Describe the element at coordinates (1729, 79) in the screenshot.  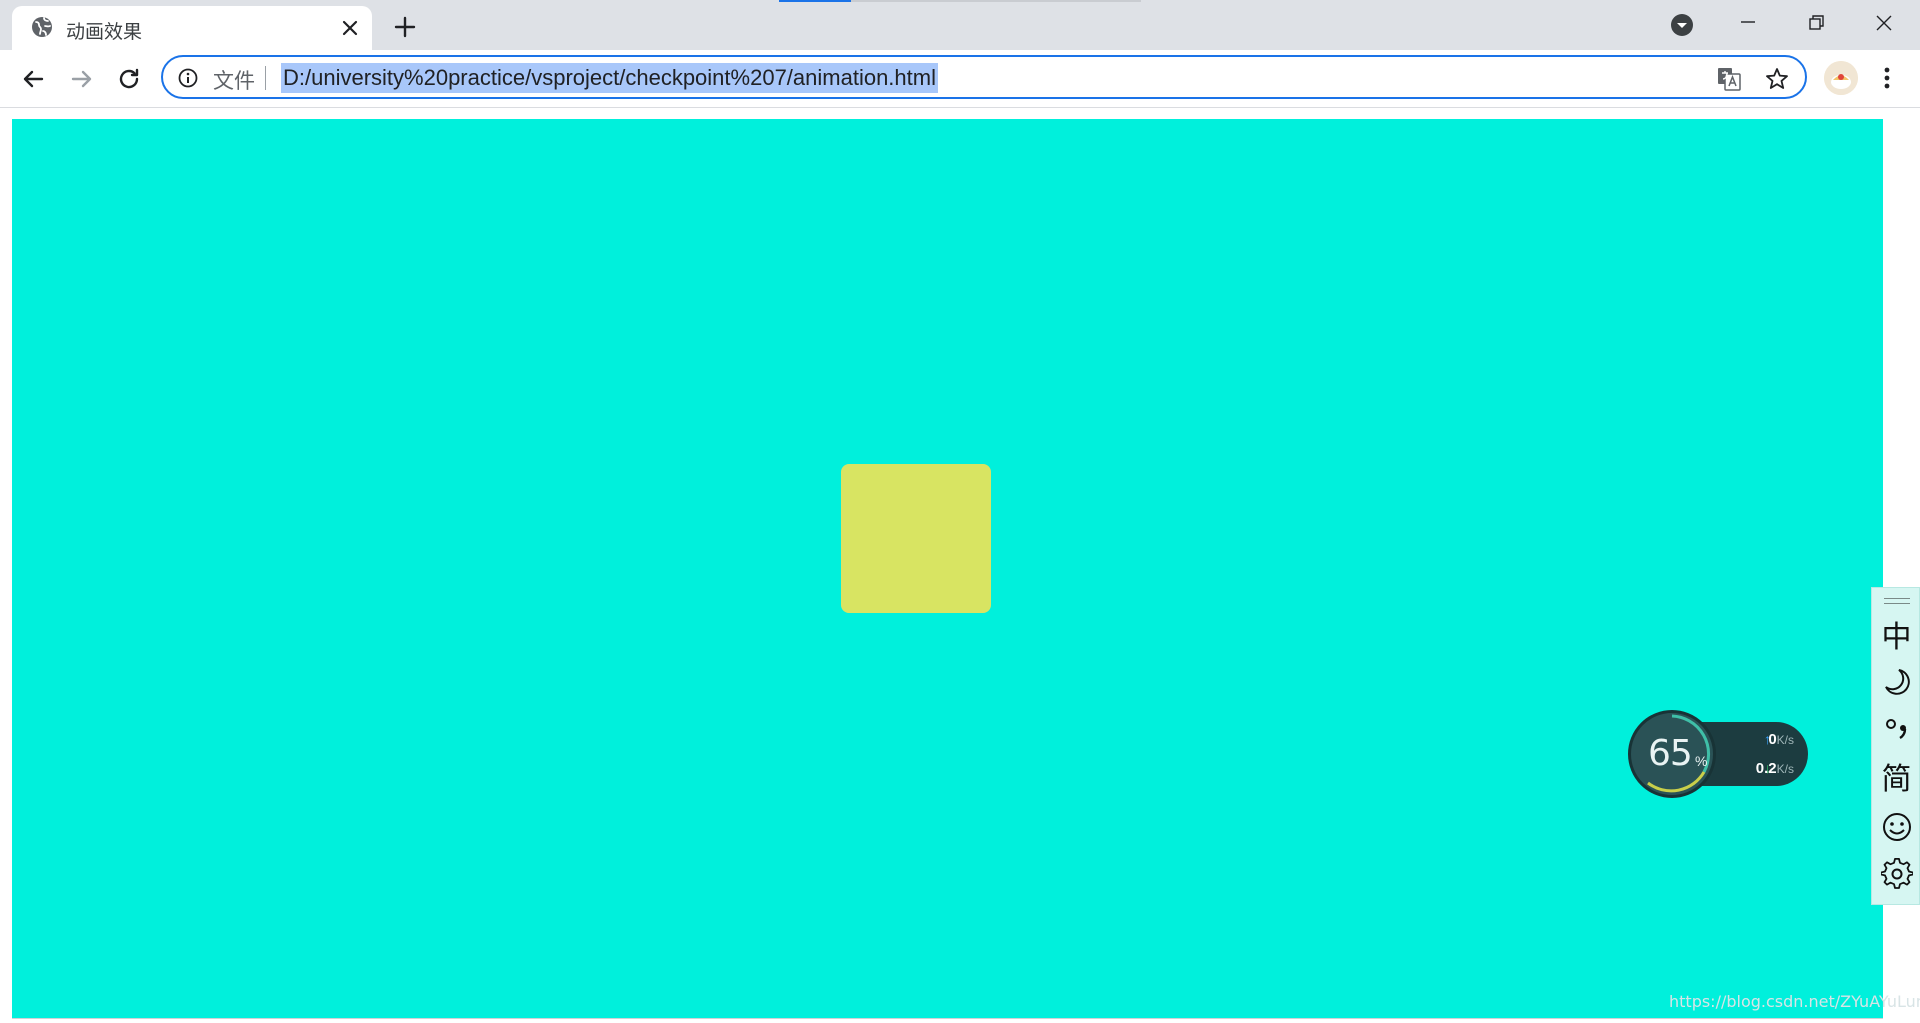
I see `translate-icon` at that location.